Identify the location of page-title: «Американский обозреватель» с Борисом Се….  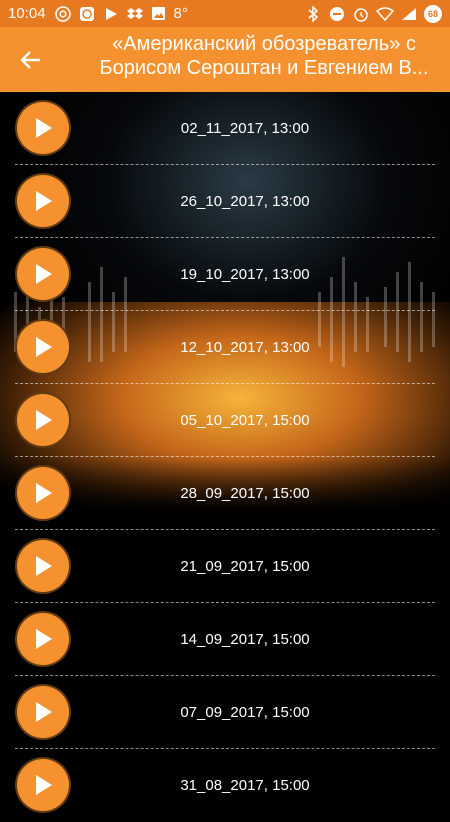
(264, 56).